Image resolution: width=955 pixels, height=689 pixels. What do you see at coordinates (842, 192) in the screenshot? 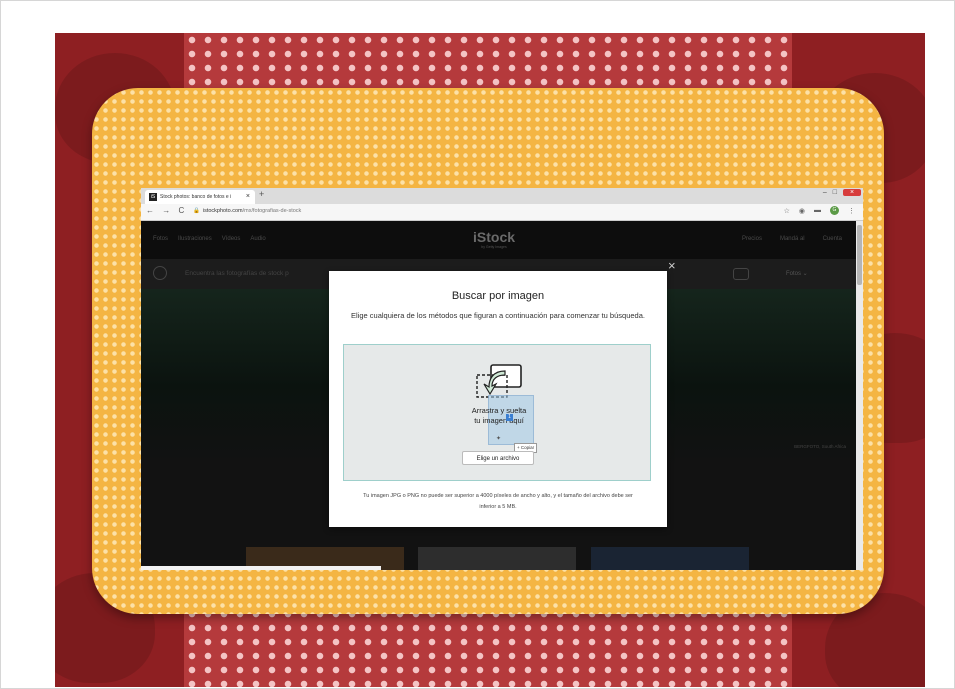
I see `window-controls: – □ ×` at bounding box center [842, 192].